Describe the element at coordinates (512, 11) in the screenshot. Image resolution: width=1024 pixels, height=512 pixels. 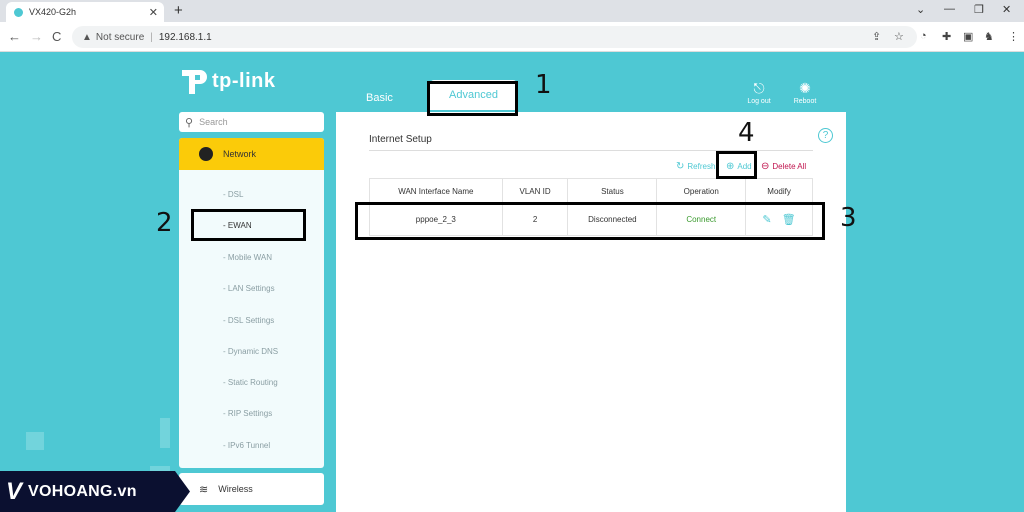
I see `browser-tab-bar: VX420-G2h ✕ + ⌄ — ❐ ✕` at that location.